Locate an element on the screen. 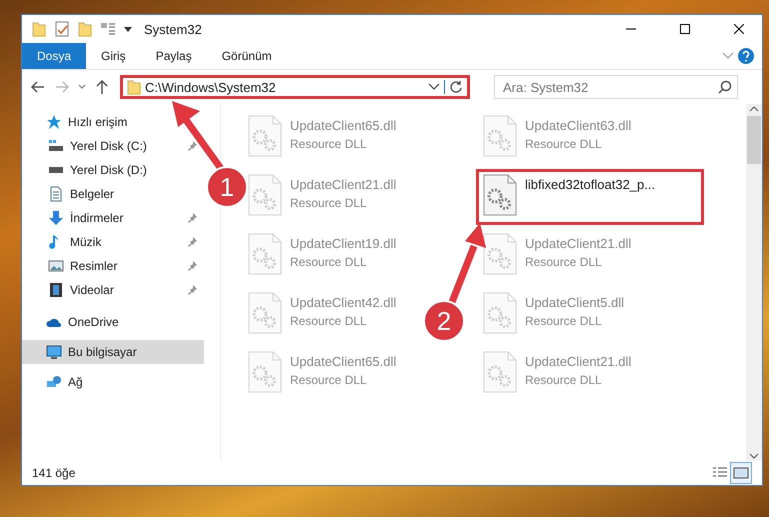 The width and height of the screenshot is (769, 517). refresh-icon is located at coordinates (456, 87).